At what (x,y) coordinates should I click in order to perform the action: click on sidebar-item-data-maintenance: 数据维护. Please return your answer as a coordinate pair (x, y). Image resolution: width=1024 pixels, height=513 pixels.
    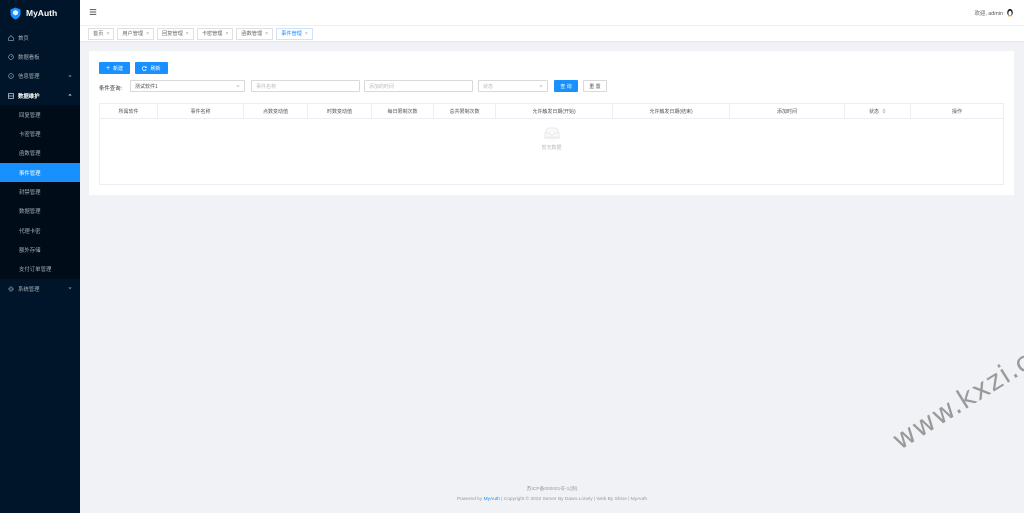
    Looking at the image, I should click on (40, 95).